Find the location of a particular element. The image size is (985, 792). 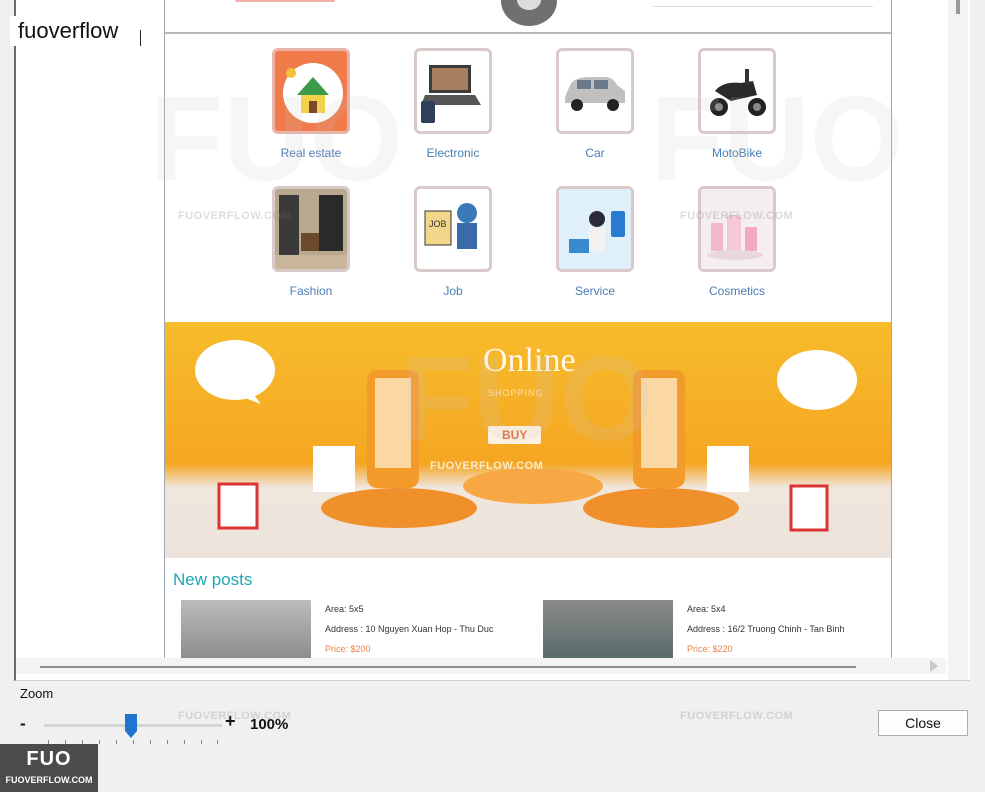

house-icon is located at coordinates (311, 91).